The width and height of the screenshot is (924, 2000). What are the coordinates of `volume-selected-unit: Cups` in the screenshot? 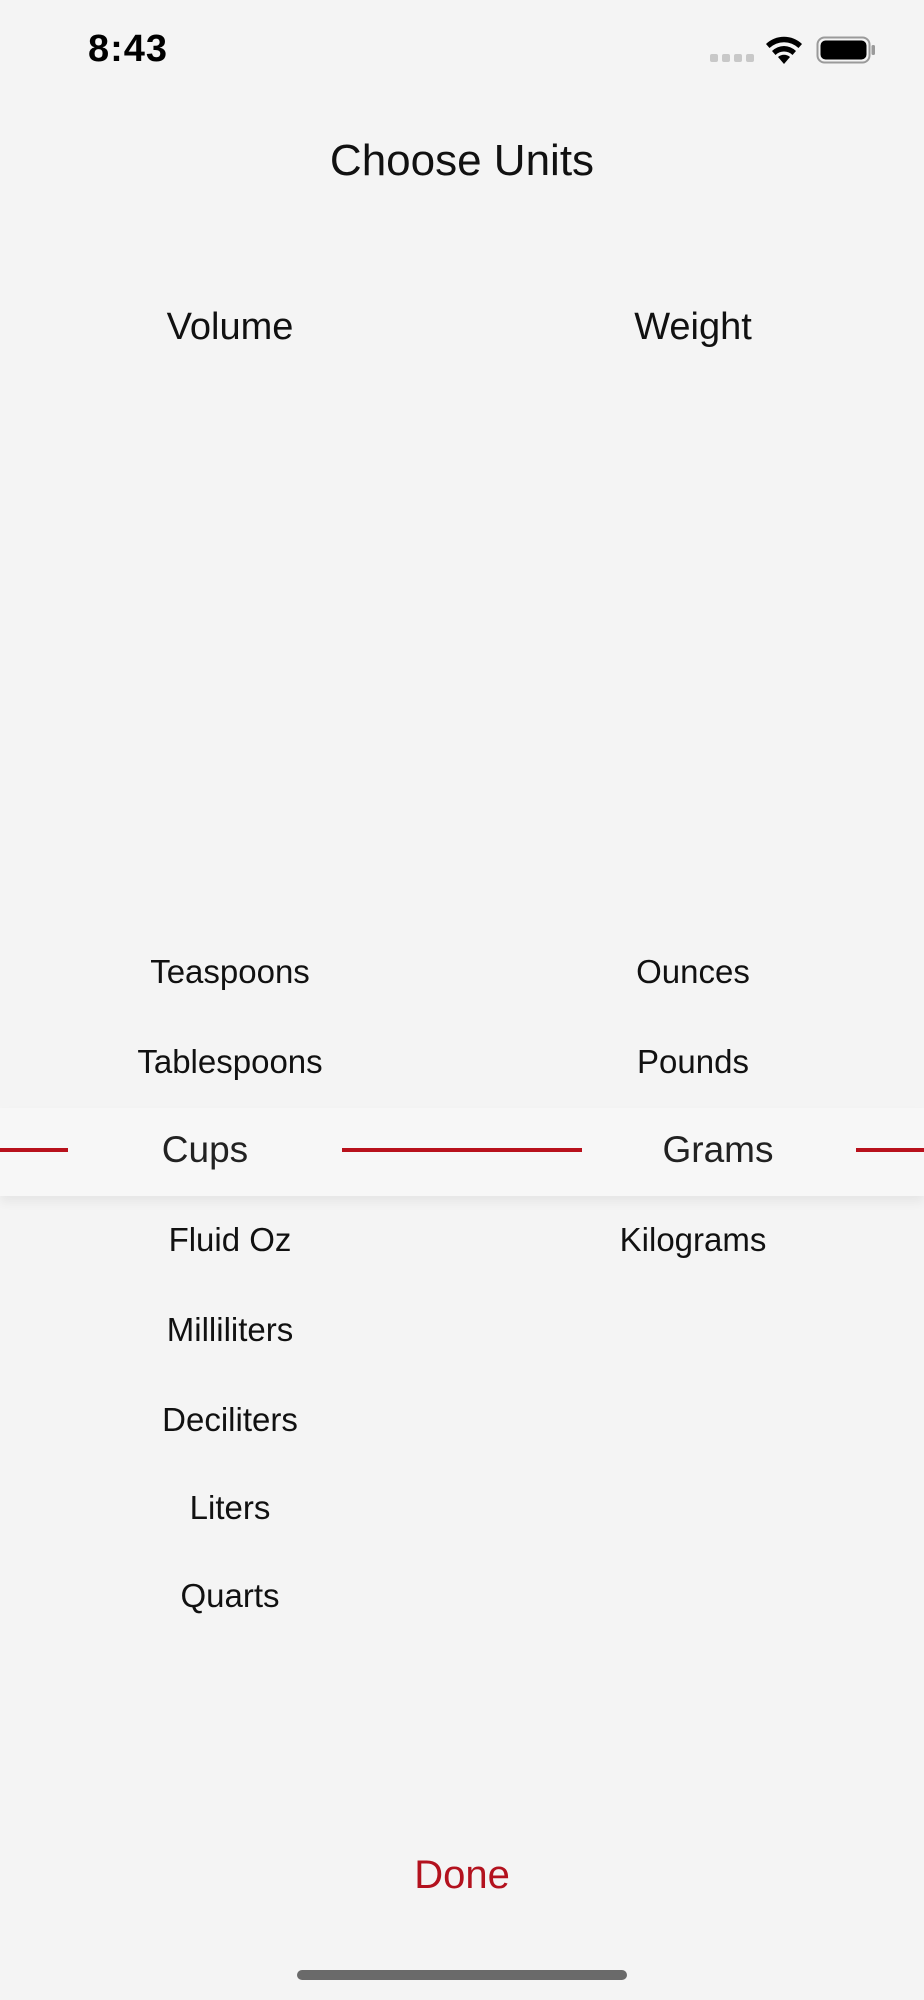 It's located at (205, 1150).